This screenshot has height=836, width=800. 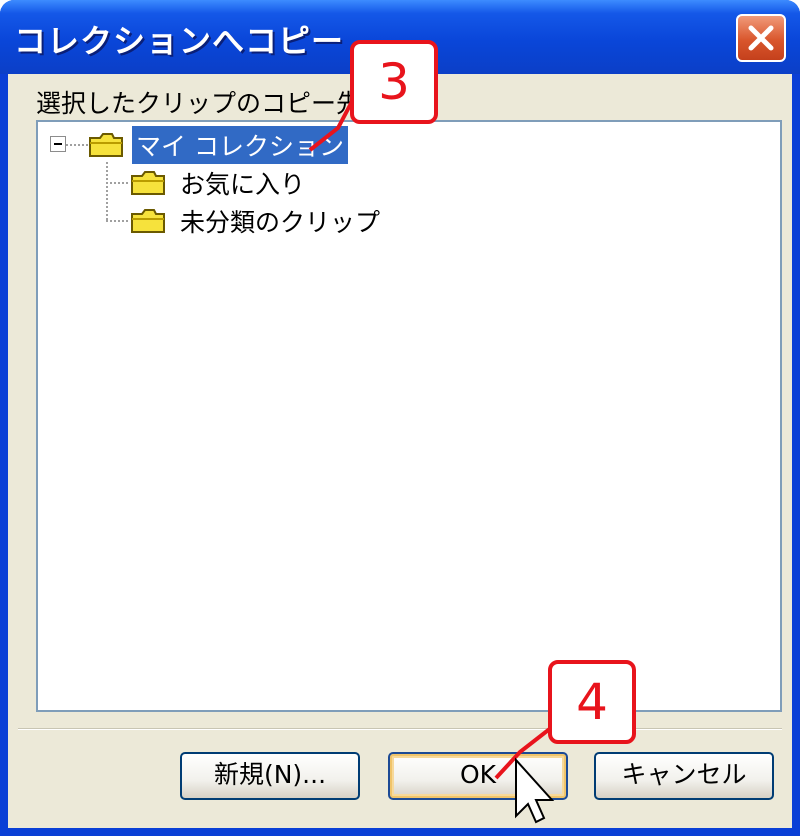 What do you see at coordinates (240, 145) in the screenshot?
I see `tree-node-my-collection: マイ コレクション` at bounding box center [240, 145].